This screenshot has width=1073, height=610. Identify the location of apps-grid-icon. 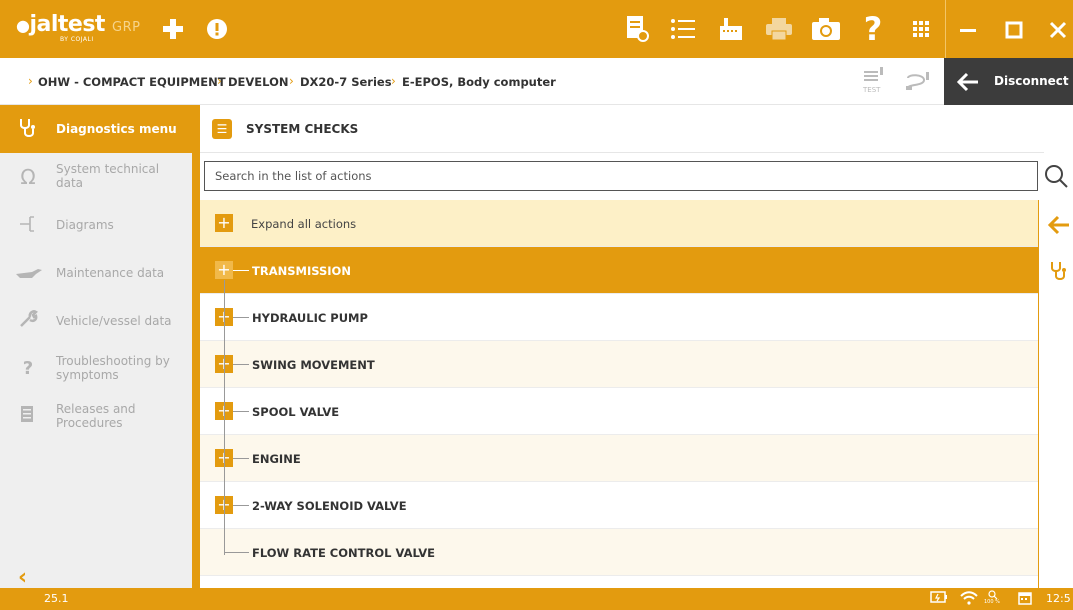
(921, 29).